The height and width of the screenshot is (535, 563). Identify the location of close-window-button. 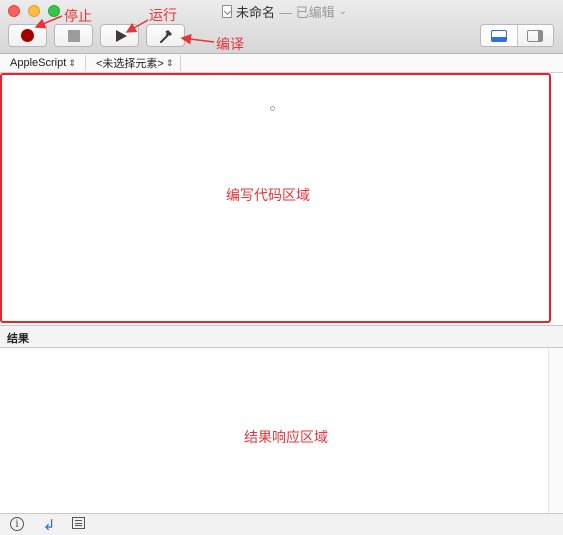
(14, 11).